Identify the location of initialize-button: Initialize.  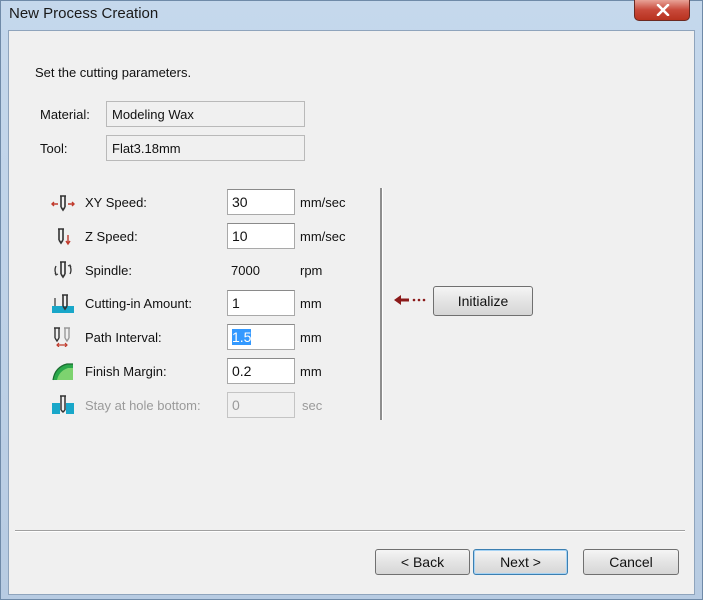
(483, 301).